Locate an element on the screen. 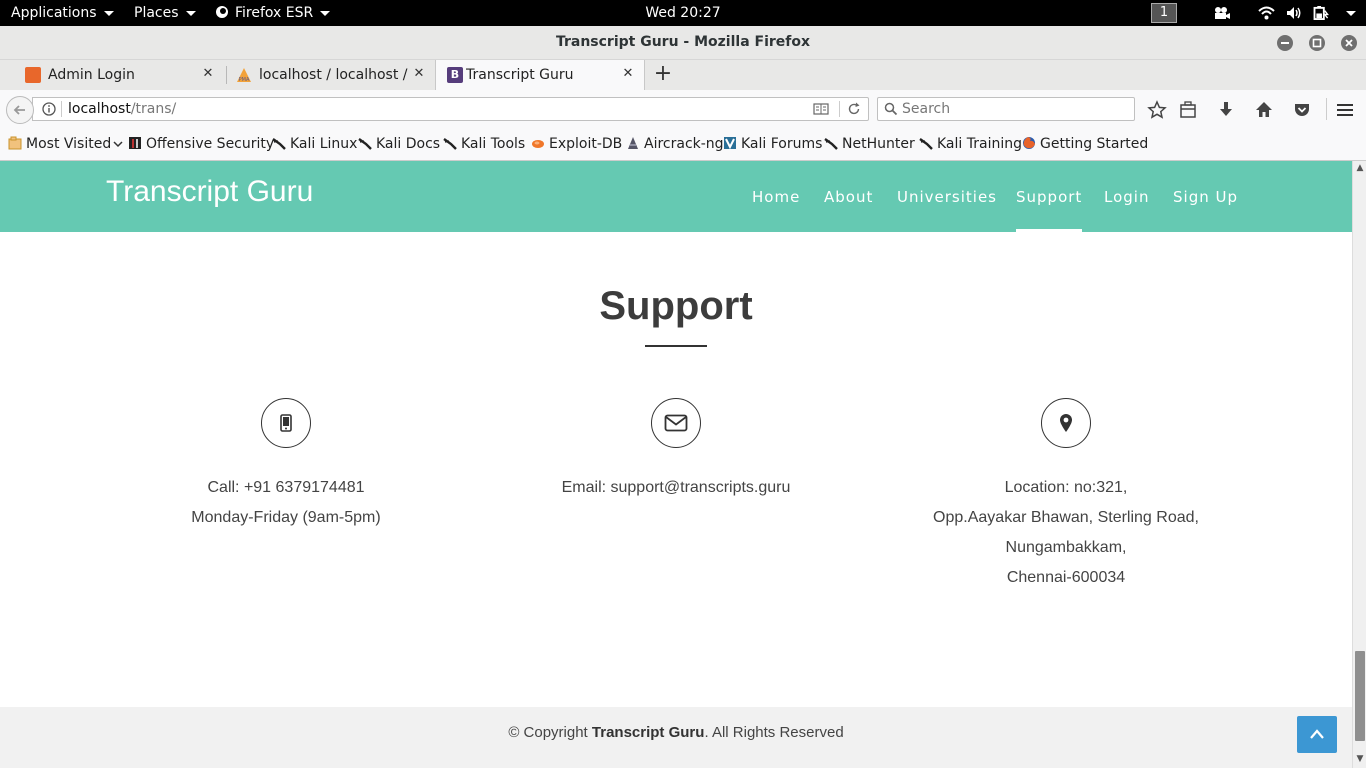  bookmark-label: Most Visited is located at coordinates (69, 144).